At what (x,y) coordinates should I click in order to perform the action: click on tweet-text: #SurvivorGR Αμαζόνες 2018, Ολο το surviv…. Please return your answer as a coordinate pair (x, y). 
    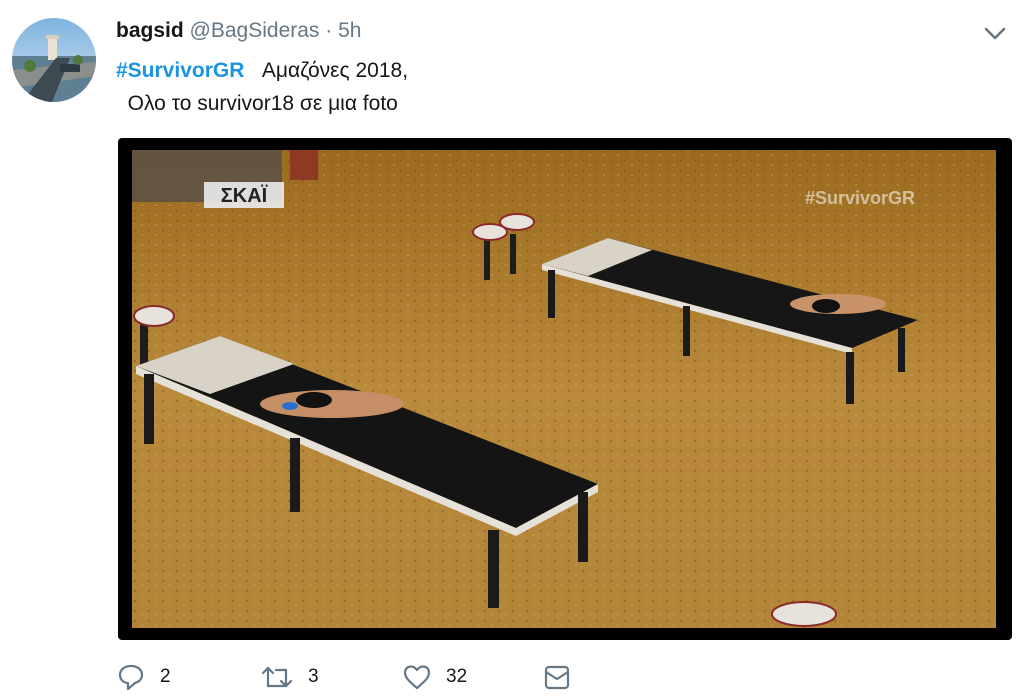
    Looking at the image, I should click on (262, 87).